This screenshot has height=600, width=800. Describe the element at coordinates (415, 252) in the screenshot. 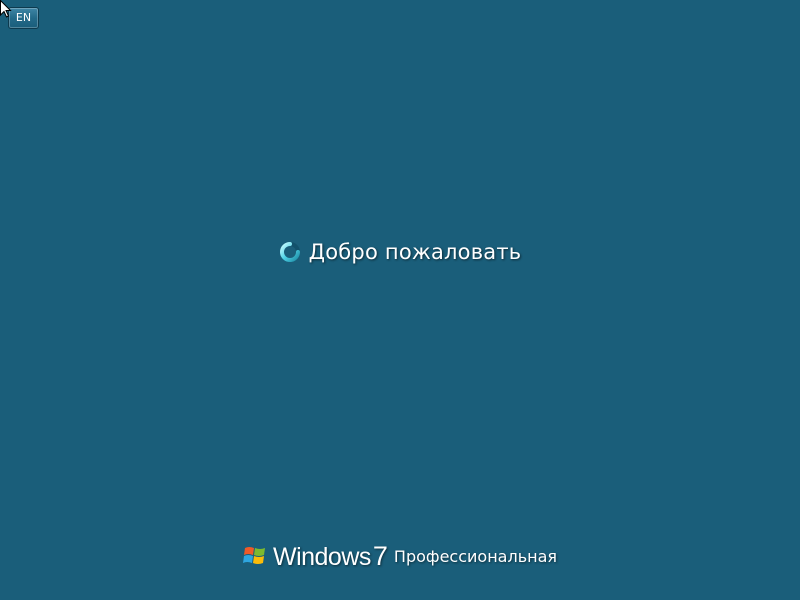

I see `welcome-text: Добро пожаловать` at that location.